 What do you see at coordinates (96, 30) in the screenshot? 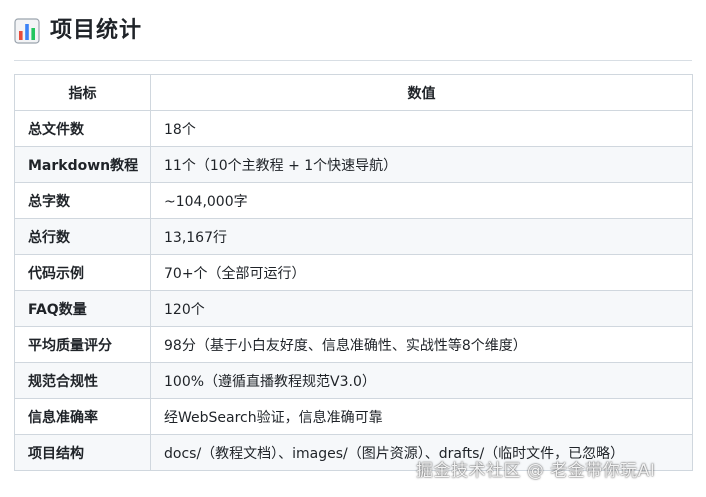
I see `page-title: 项目统计` at bounding box center [96, 30].